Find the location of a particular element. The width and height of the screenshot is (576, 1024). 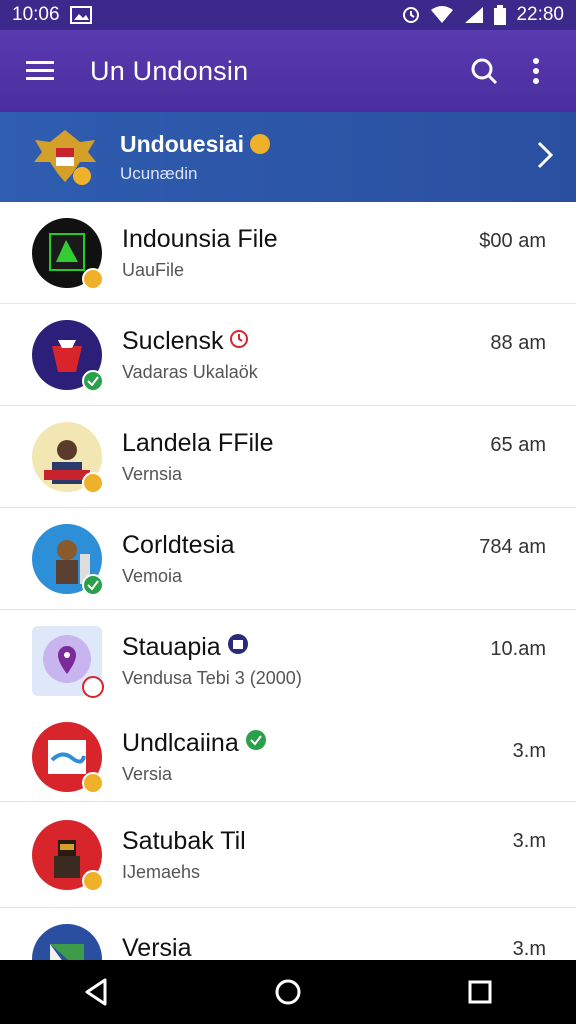

pin-badge-icon is located at coordinates (93, 687).